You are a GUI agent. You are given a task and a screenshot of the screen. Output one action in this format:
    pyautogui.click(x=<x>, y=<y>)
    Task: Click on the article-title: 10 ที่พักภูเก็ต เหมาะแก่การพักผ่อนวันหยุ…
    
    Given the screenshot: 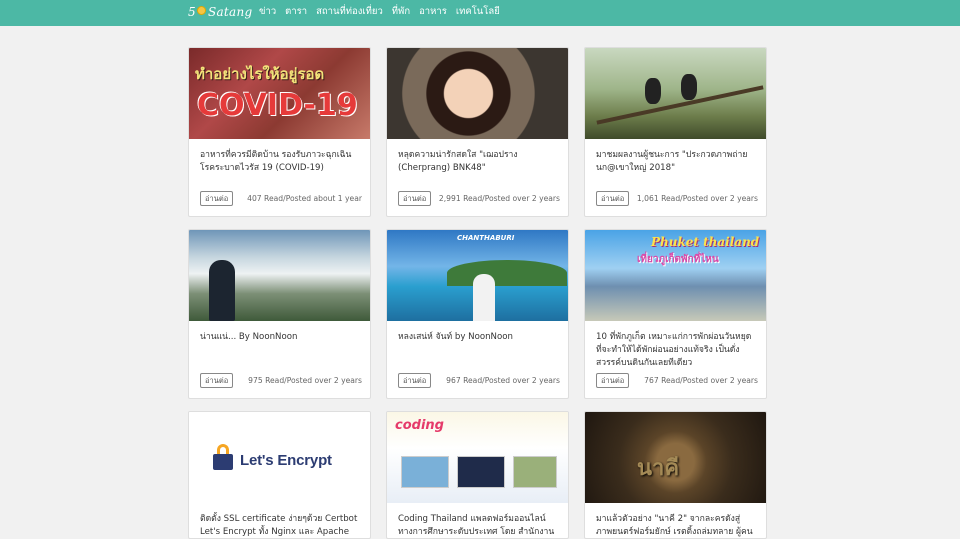 What is the action you would take?
    pyautogui.click(x=677, y=350)
    